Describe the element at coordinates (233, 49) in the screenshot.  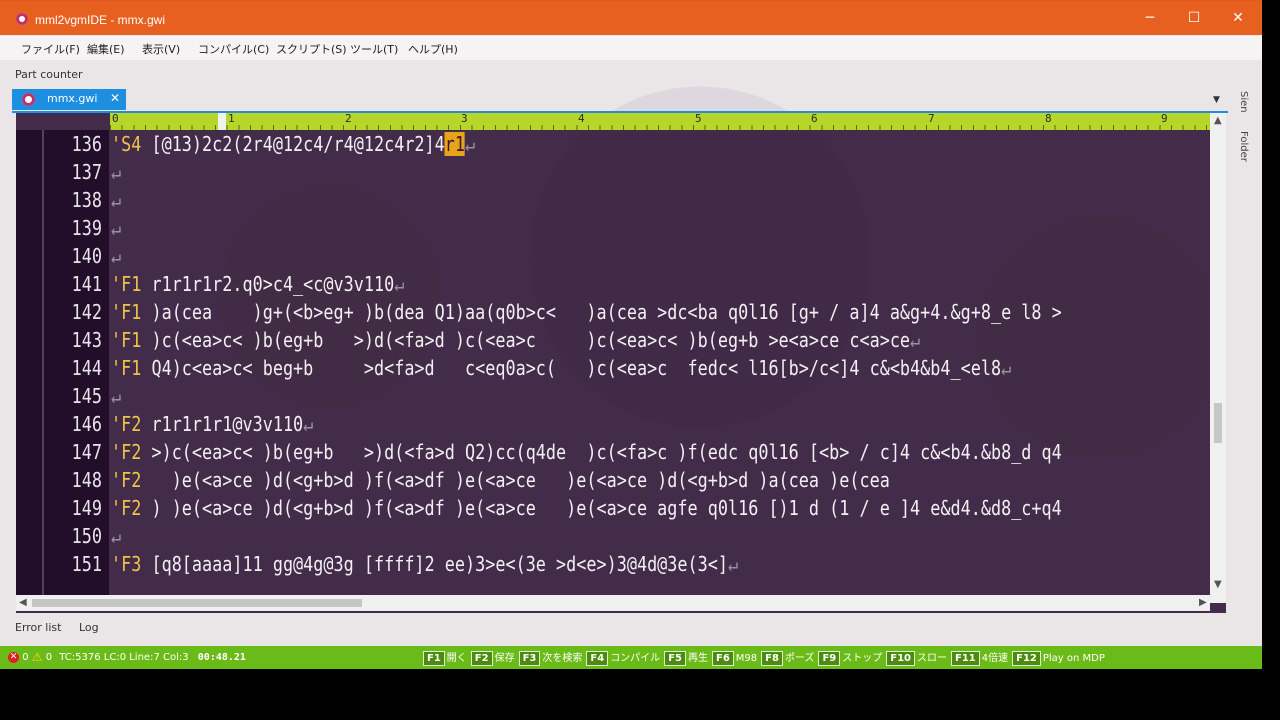
I see `menu-compile: コンパイル(C)` at that location.